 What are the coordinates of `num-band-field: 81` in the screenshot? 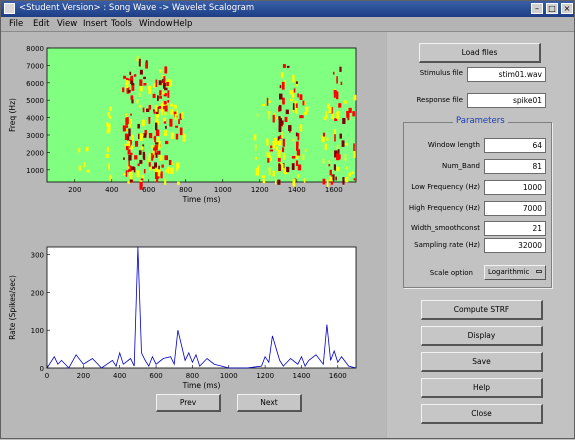 It's located at (515, 166).